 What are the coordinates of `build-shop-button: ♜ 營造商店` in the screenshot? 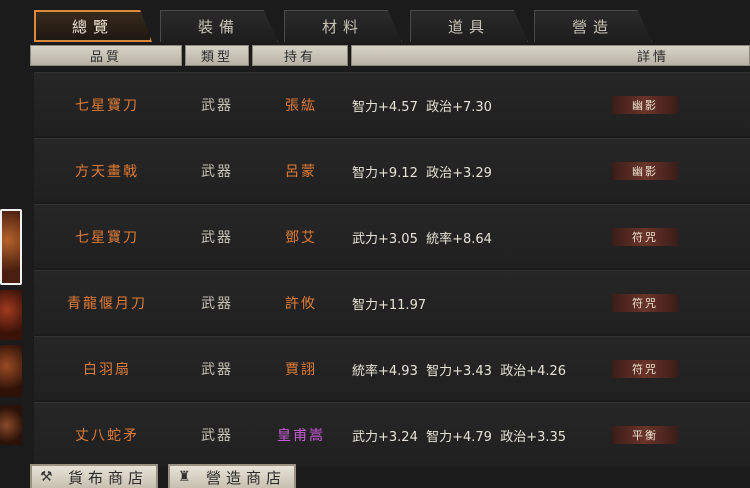 It's located at (232, 476).